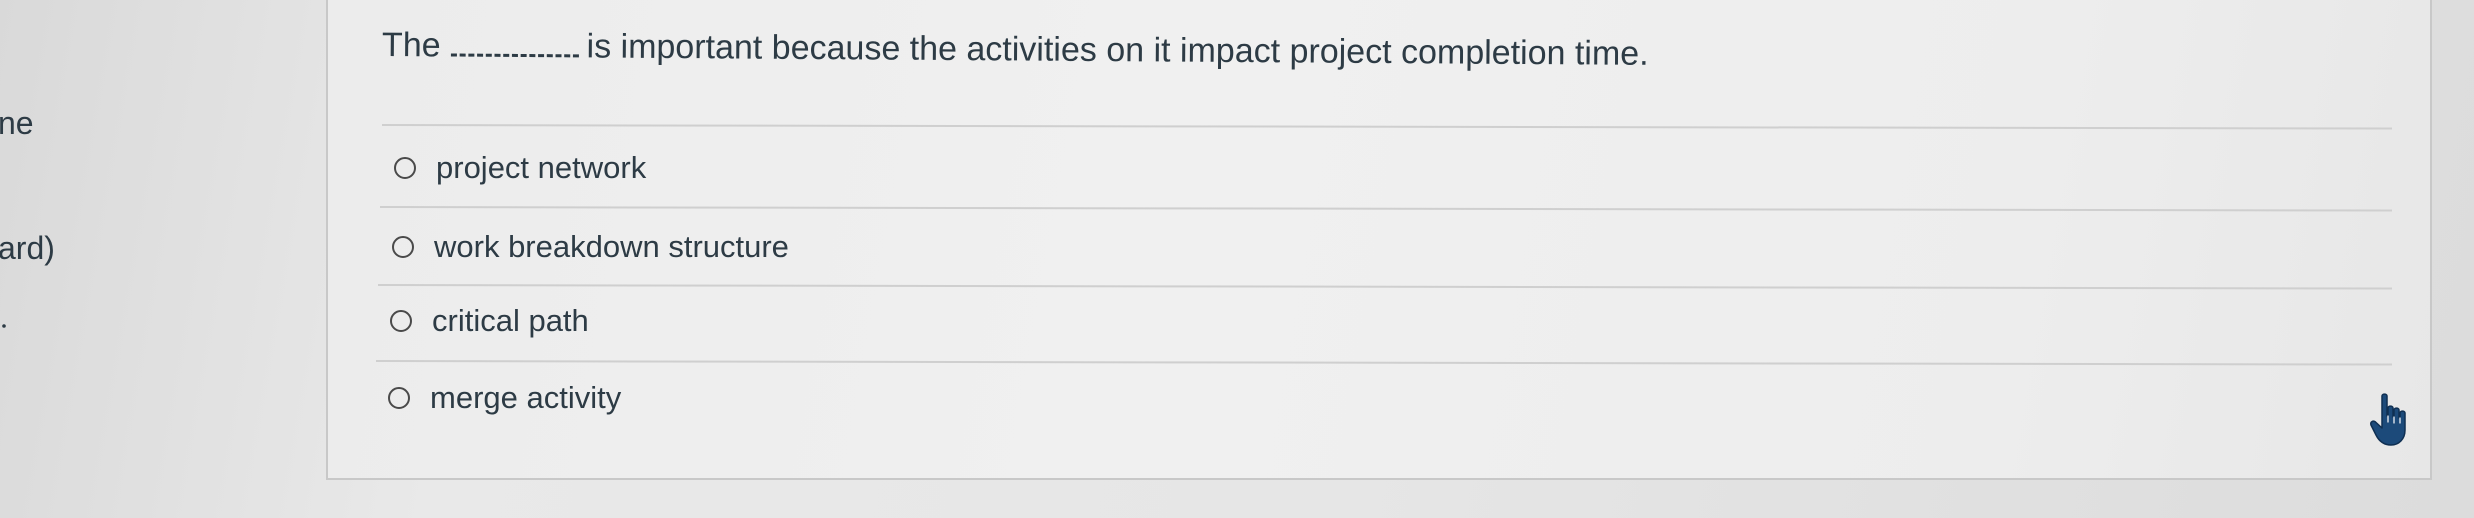 The height and width of the screenshot is (518, 2474). What do you see at coordinates (27, 248) in the screenshot?
I see `sidebar-fragment-label: ard)` at bounding box center [27, 248].